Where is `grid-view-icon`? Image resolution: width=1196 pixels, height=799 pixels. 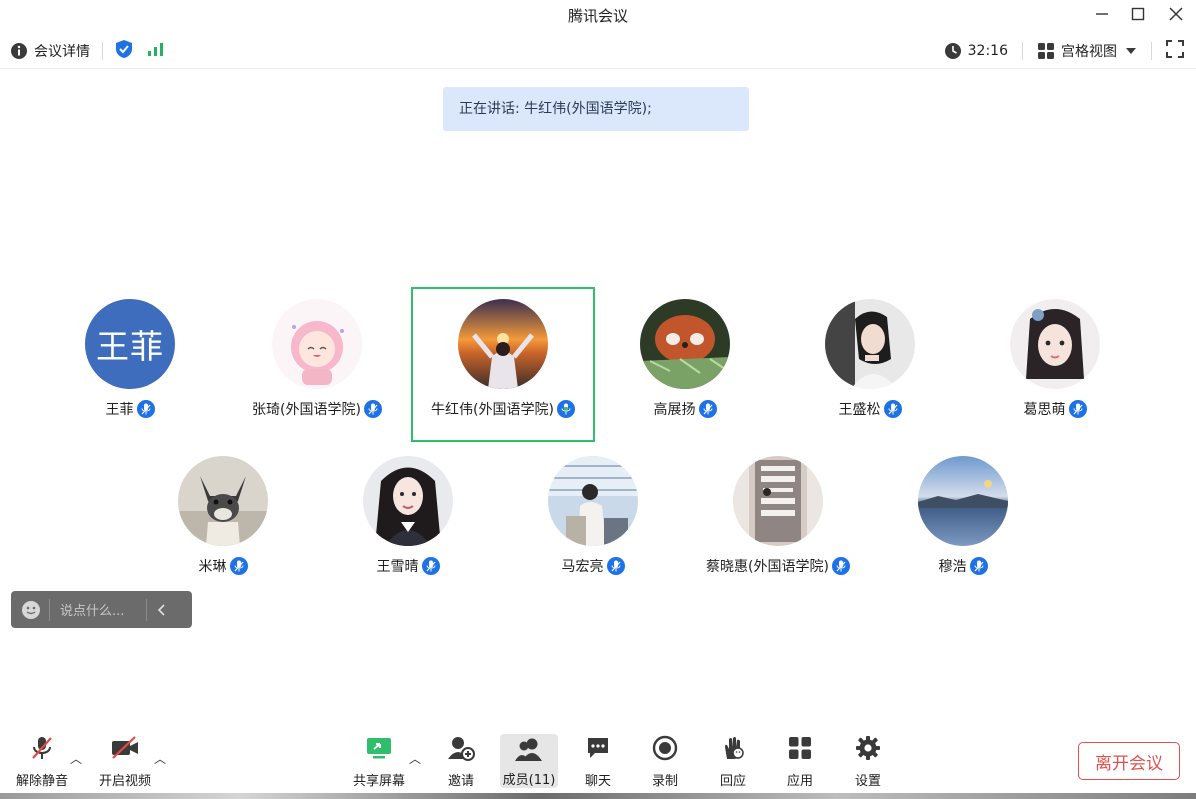
grid-view-icon is located at coordinates (1046, 51).